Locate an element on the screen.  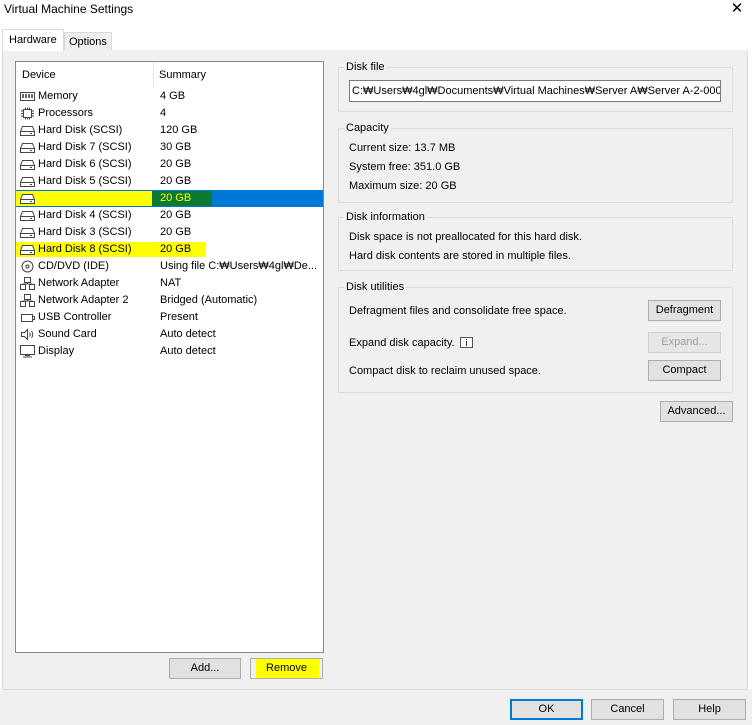
device-row: Display Auto detect is located at coordinates (169, 351).